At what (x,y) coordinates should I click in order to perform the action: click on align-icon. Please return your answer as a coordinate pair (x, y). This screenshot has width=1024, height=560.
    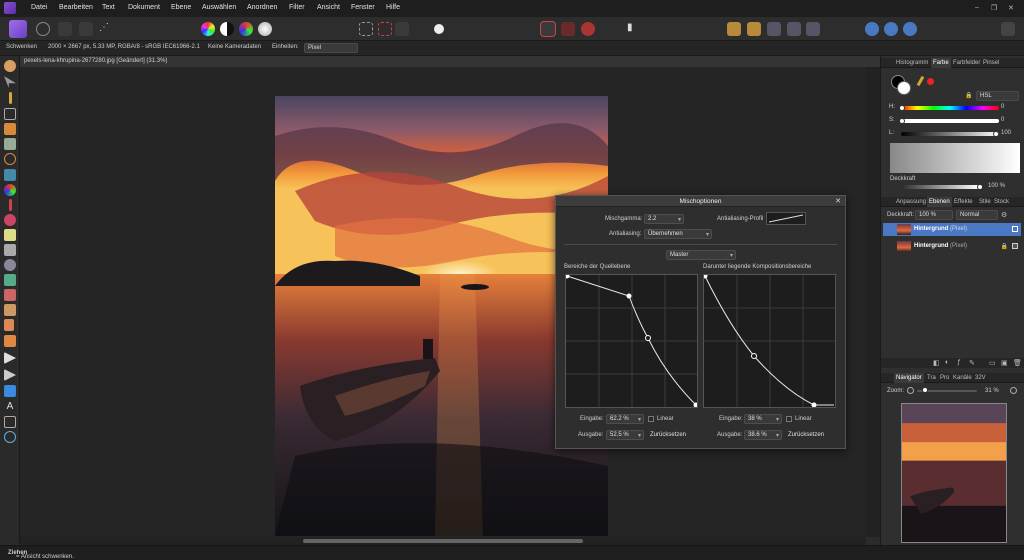
    Looking at the image, I should click on (774, 29).